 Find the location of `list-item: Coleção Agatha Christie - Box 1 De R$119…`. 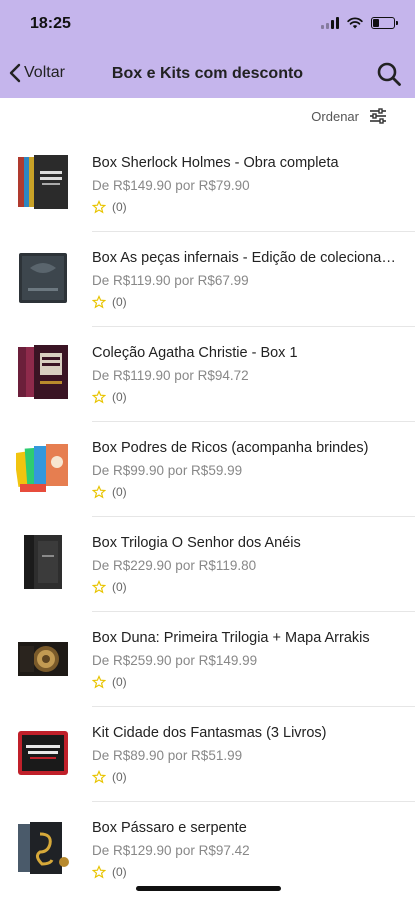

list-item: Coleção Agatha Christie - Box 1 De R$119… is located at coordinates (216, 374).